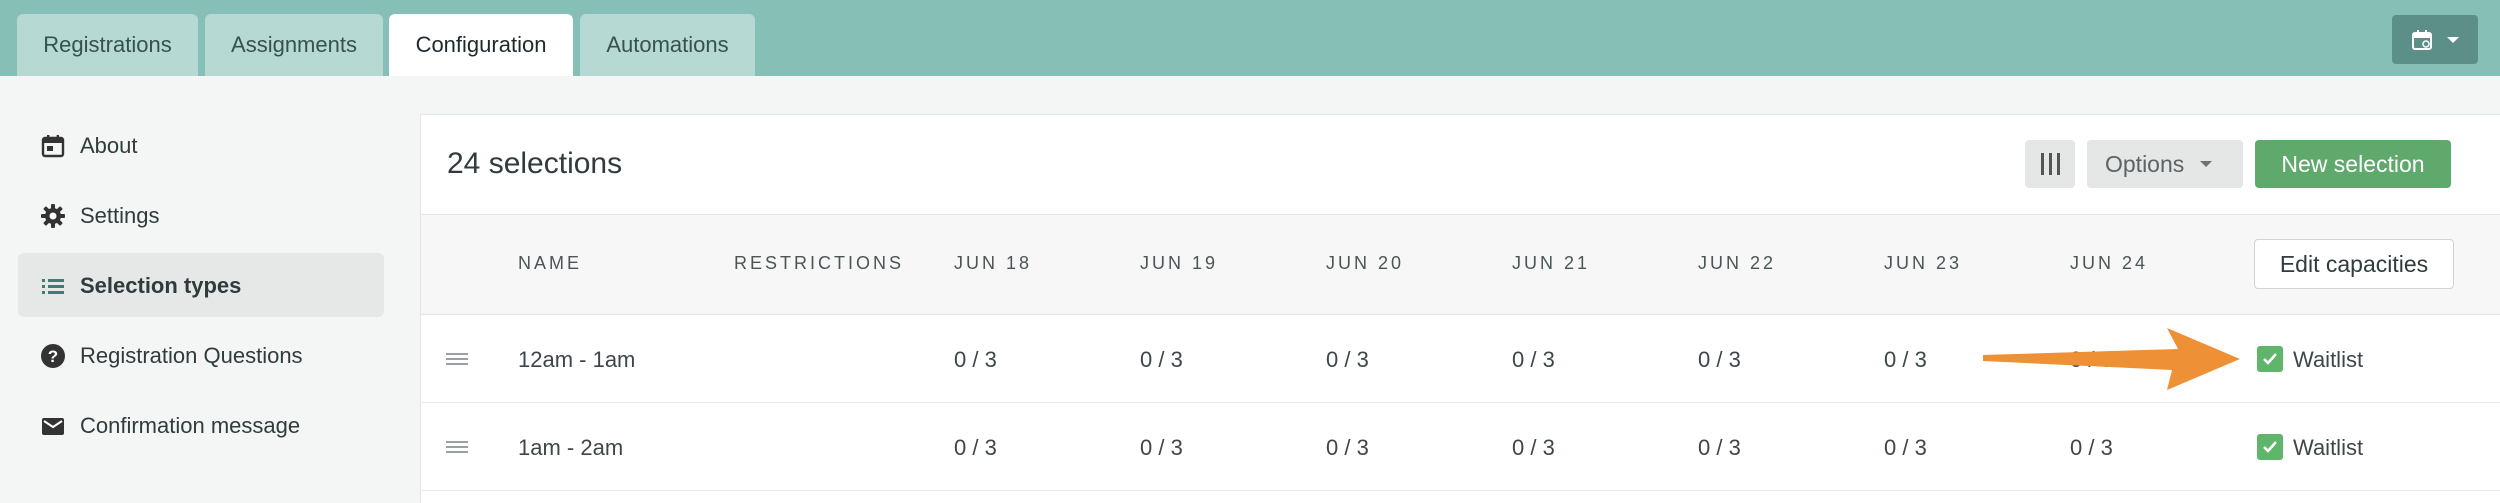  I want to click on column-header-date: Jun 18, so click(993, 263).